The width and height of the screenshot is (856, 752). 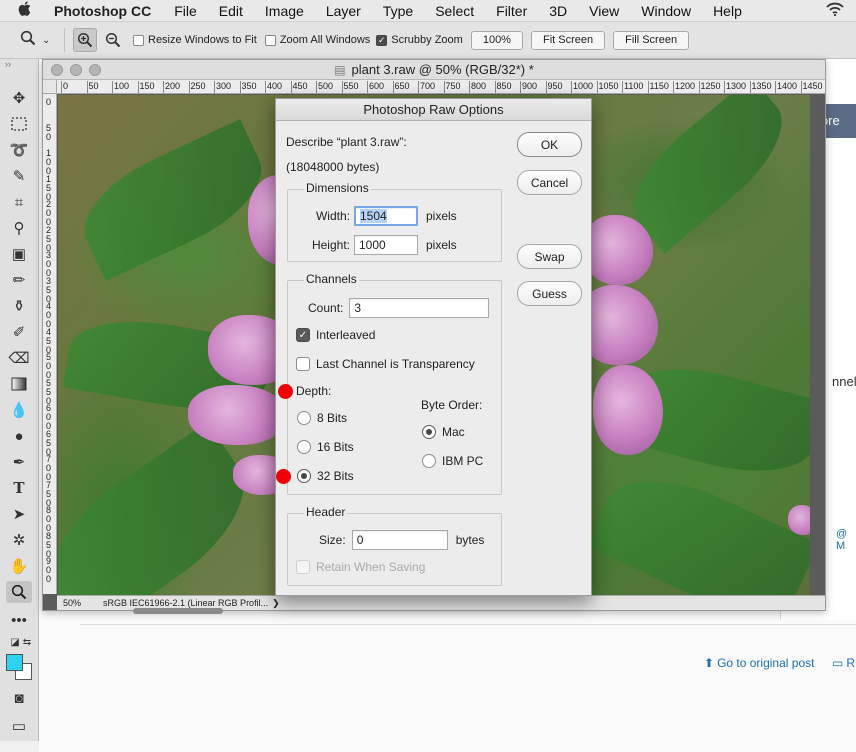 What do you see at coordinates (19, 176) in the screenshot?
I see `quick-selection-tool-icon: ✎` at bounding box center [19, 176].